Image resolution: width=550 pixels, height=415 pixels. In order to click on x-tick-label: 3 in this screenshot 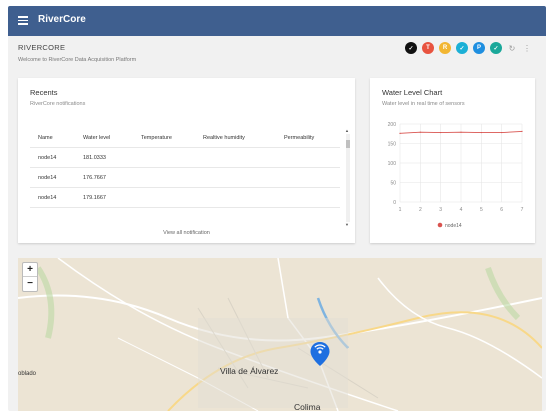, I will do `click(440, 210)`.